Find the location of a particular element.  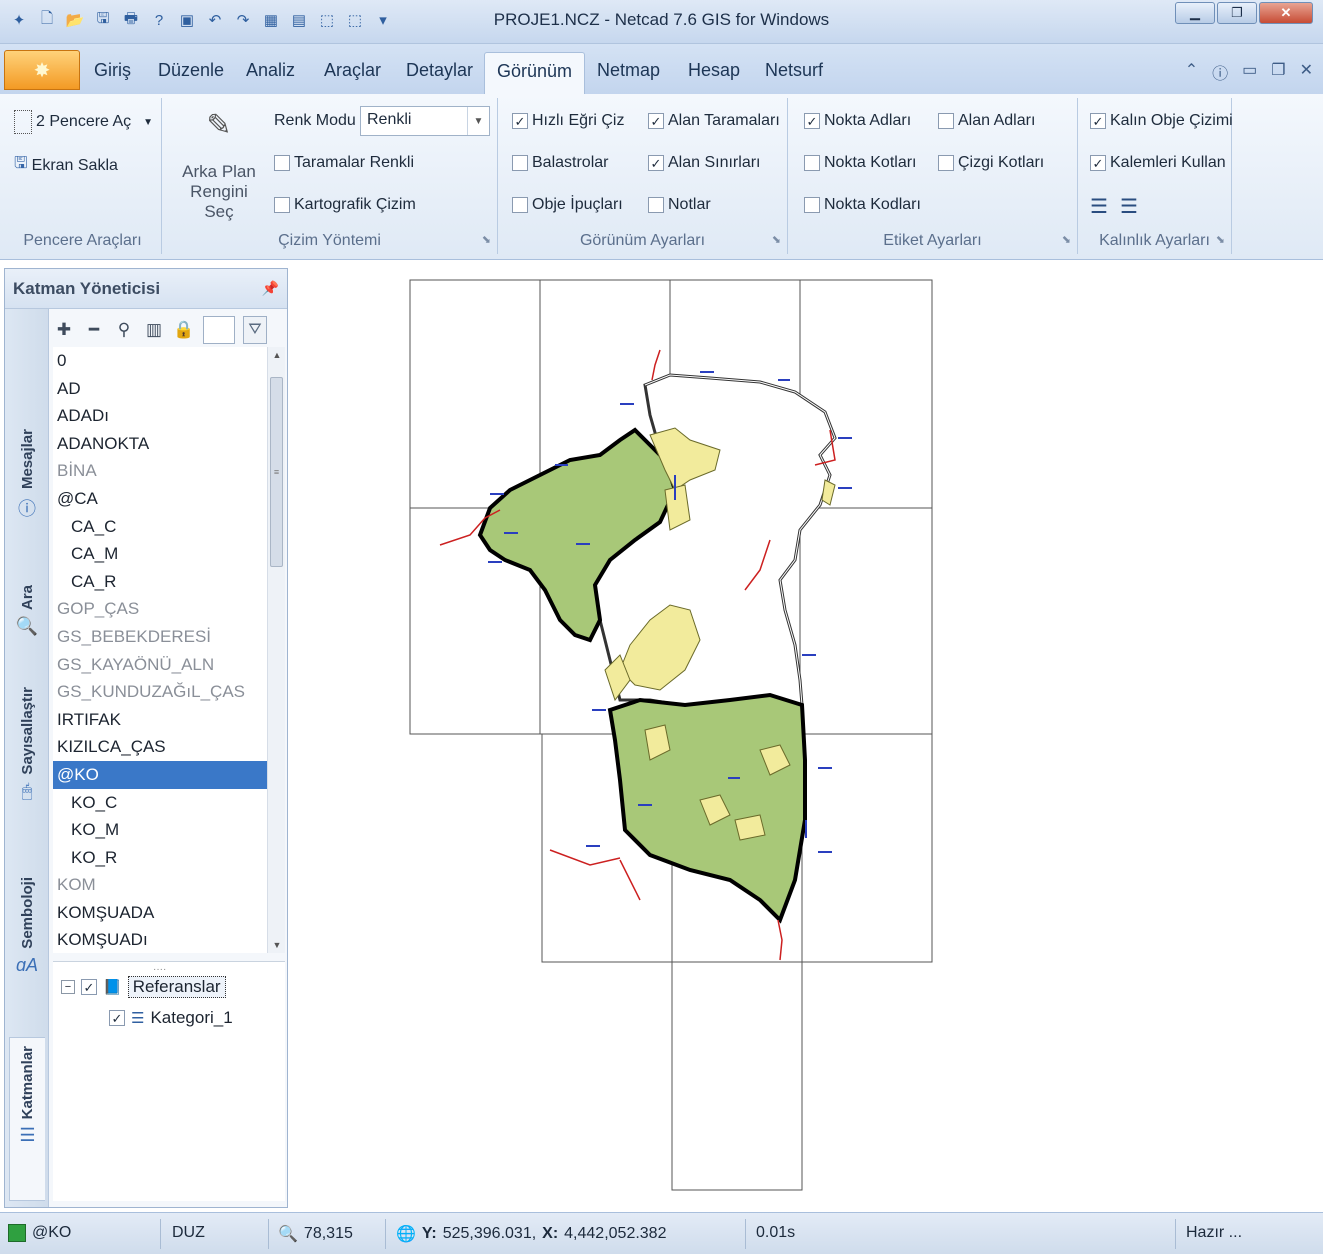

application-menu-button: ✸ is located at coordinates (42, 70).